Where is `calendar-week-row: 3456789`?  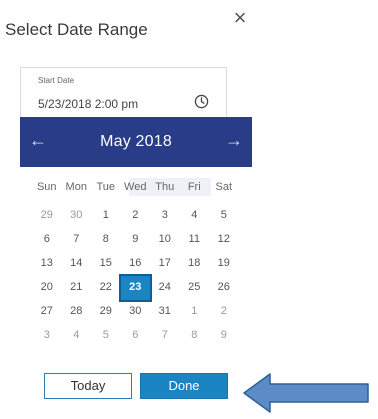 calendar-week-row: 3456789 is located at coordinates (142, 336).